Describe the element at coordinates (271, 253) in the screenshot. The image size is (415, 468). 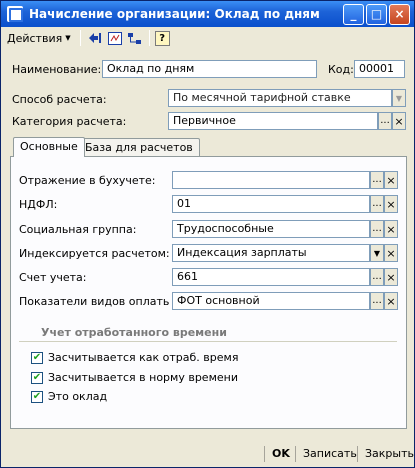
I see `indexing-select: Индексация зарплаты` at that location.